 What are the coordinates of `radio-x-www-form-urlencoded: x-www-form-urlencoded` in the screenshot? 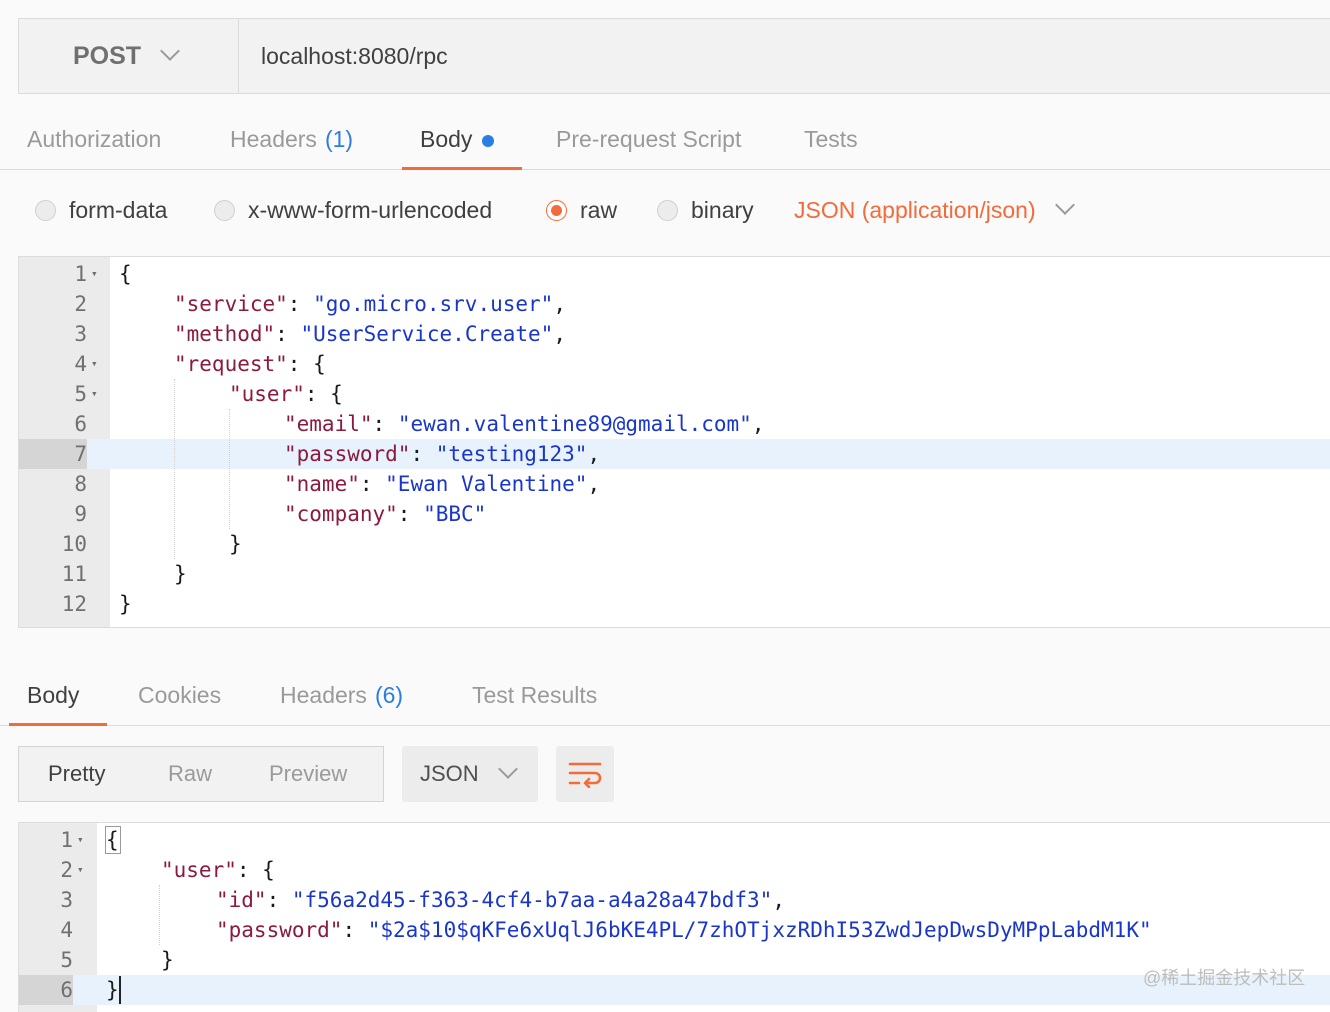 It's located at (353, 210).